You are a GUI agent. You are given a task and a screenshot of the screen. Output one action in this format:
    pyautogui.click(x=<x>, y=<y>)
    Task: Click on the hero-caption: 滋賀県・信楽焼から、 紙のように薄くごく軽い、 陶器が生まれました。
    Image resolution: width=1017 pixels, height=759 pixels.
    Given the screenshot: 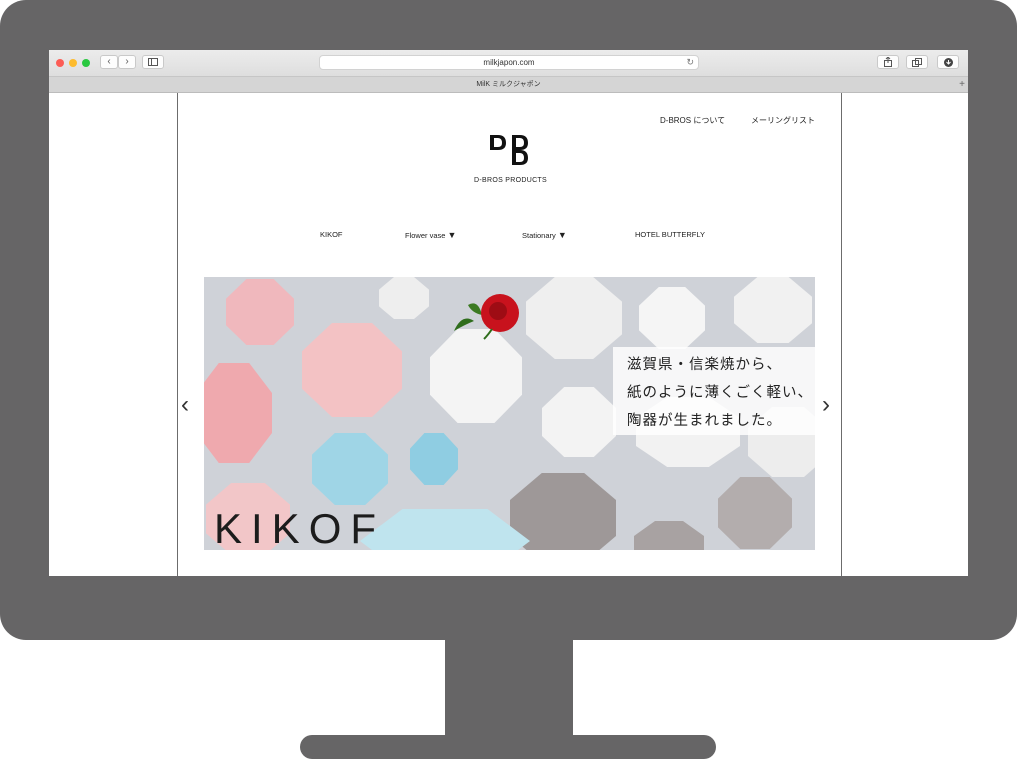 What is the action you would take?
    pyautogui.click(x=714, y=391)
    